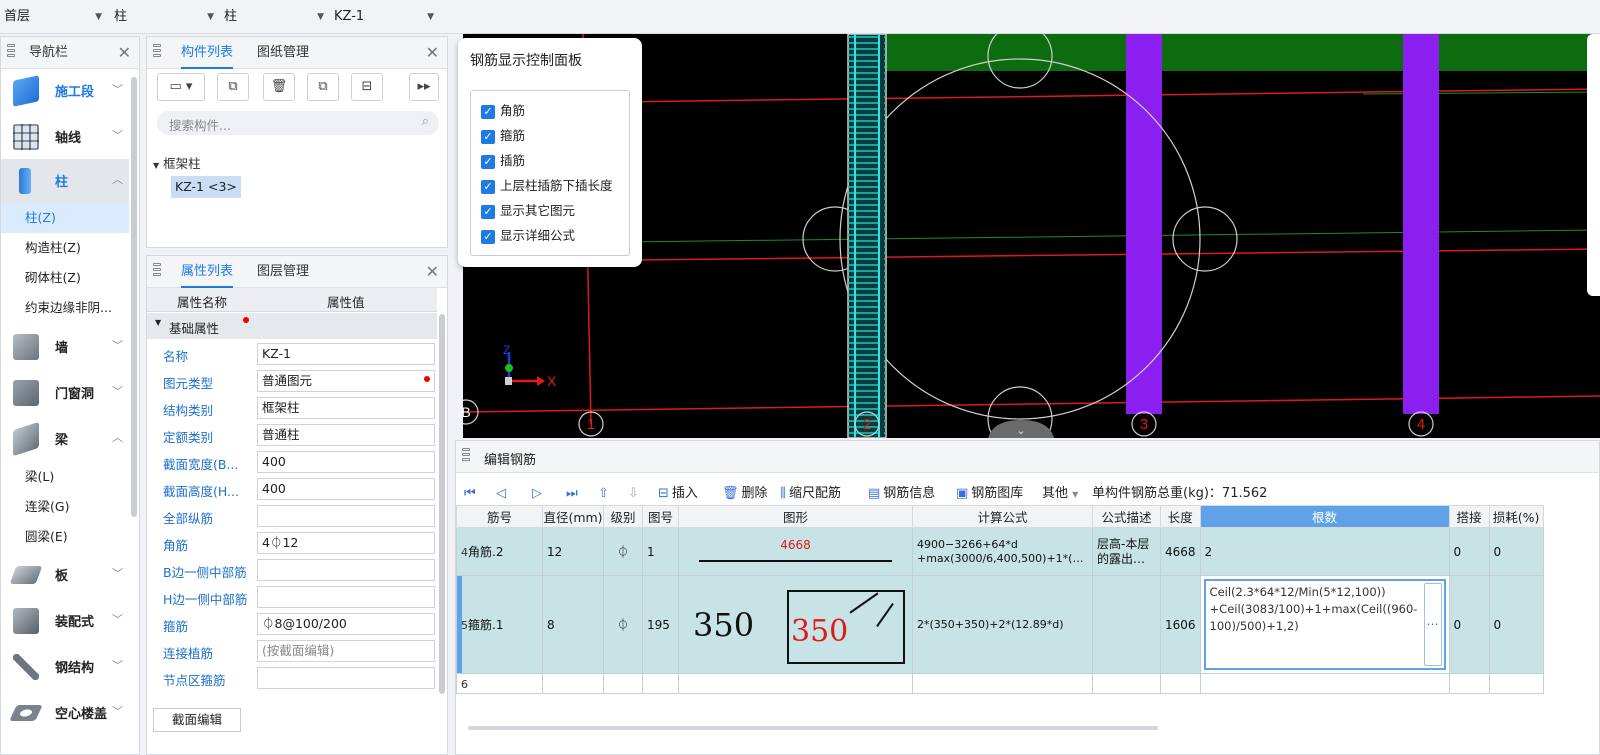 This screenshot has height=755, width=1600. I want to click on cell-grade: ⏀, so click(623, 551).